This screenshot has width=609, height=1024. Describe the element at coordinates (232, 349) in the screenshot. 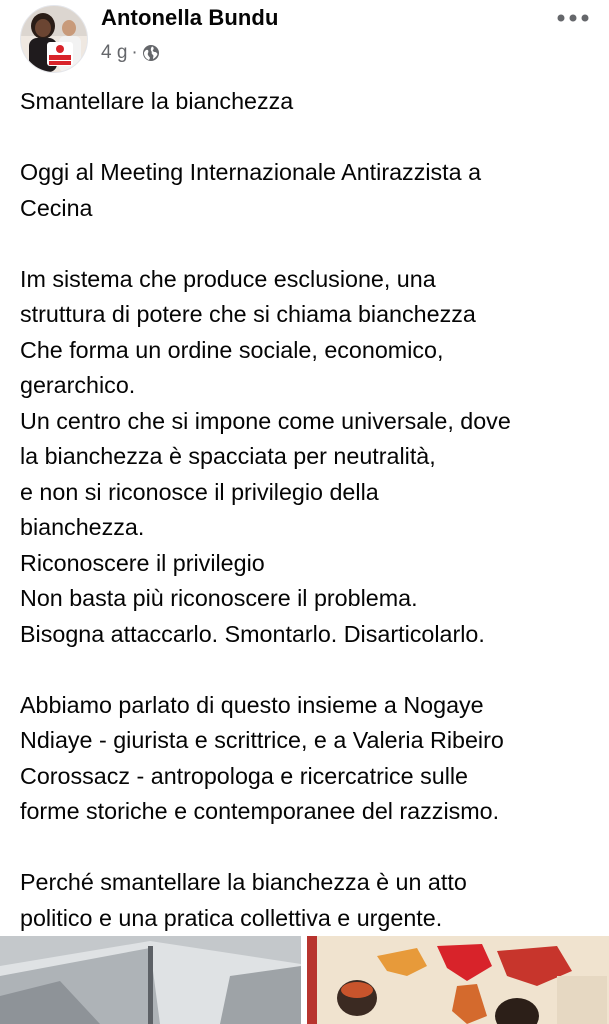

I see `post-text-line: Che forma un ordine sociale, economico,` at that location.